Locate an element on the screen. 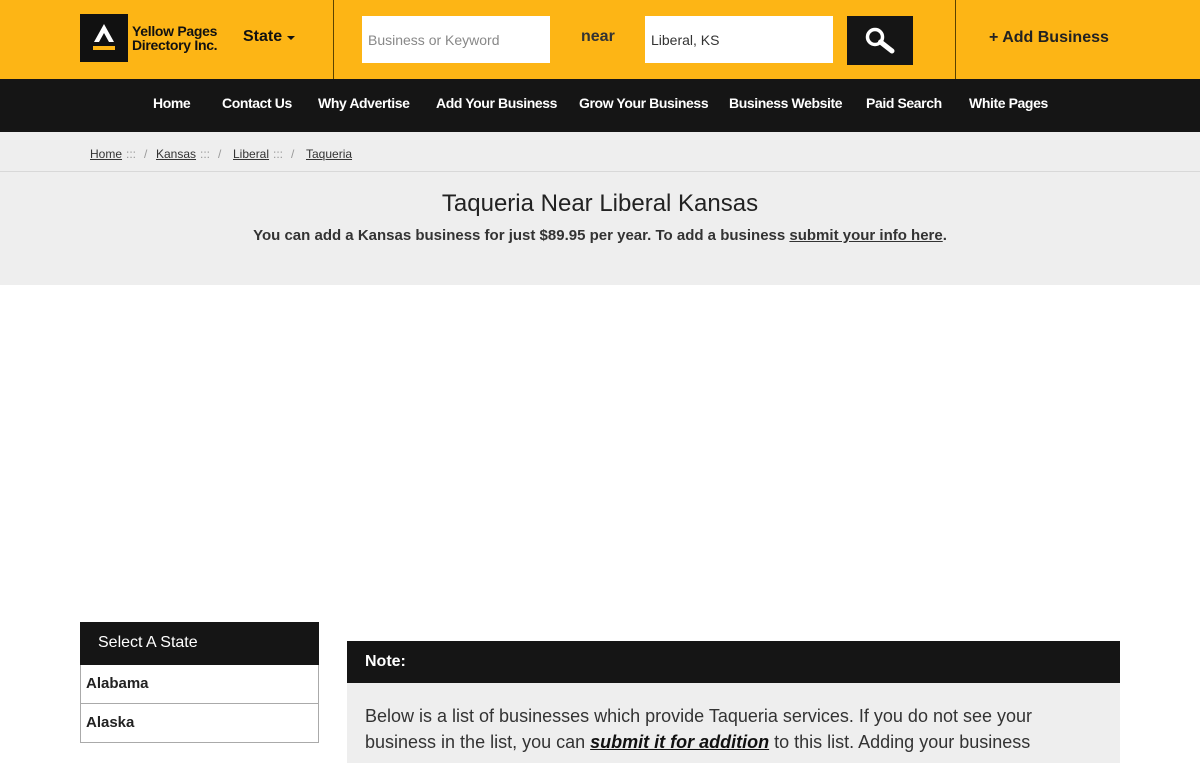 This screenshot has height=763, width=1200. breadcrumb-home: Home is located at coordinates (106, 154).